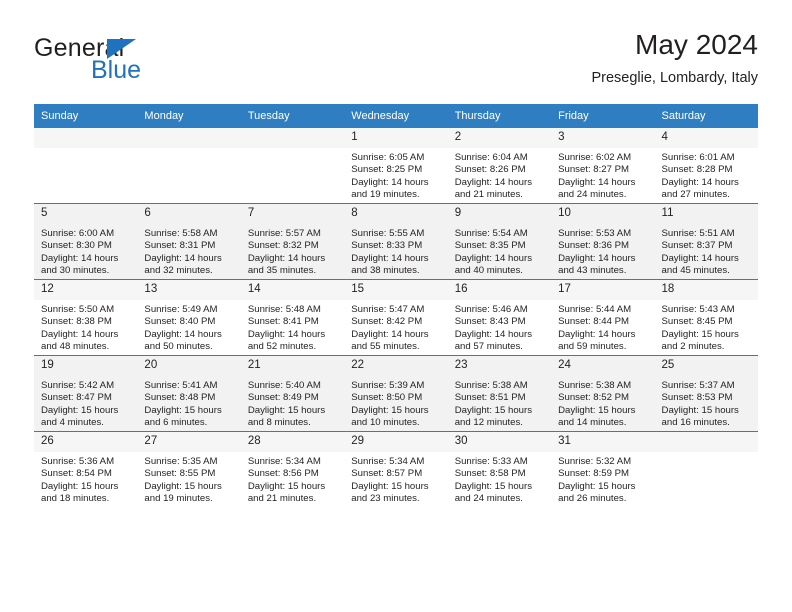  I want to click on sunrise-text: Sunrise: 5:37 AM, so click(698, 385).